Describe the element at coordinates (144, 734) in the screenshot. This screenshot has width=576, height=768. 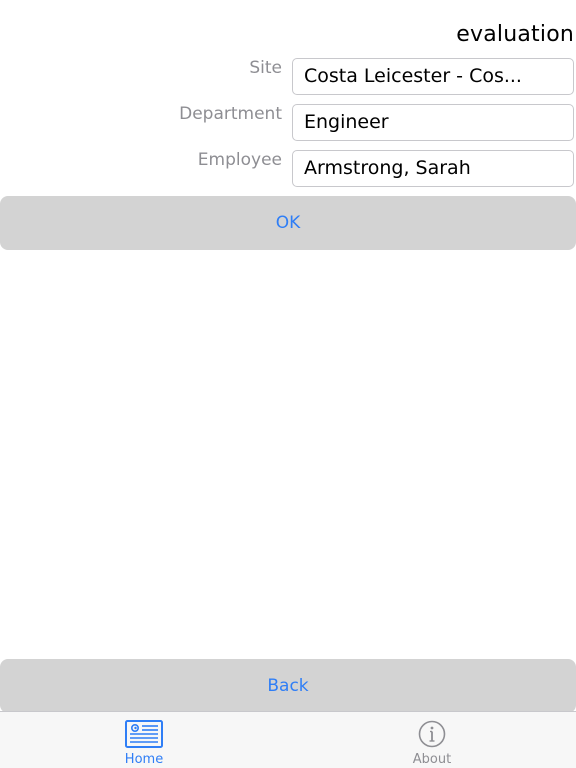
I see `newspaper-icon` at that location.